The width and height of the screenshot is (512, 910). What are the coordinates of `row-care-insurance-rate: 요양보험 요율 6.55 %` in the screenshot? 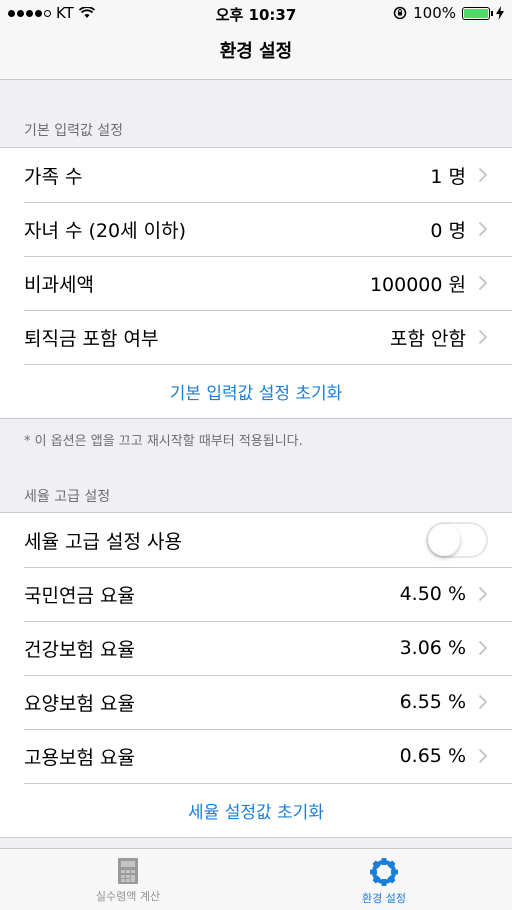 It's located at (256, 702).